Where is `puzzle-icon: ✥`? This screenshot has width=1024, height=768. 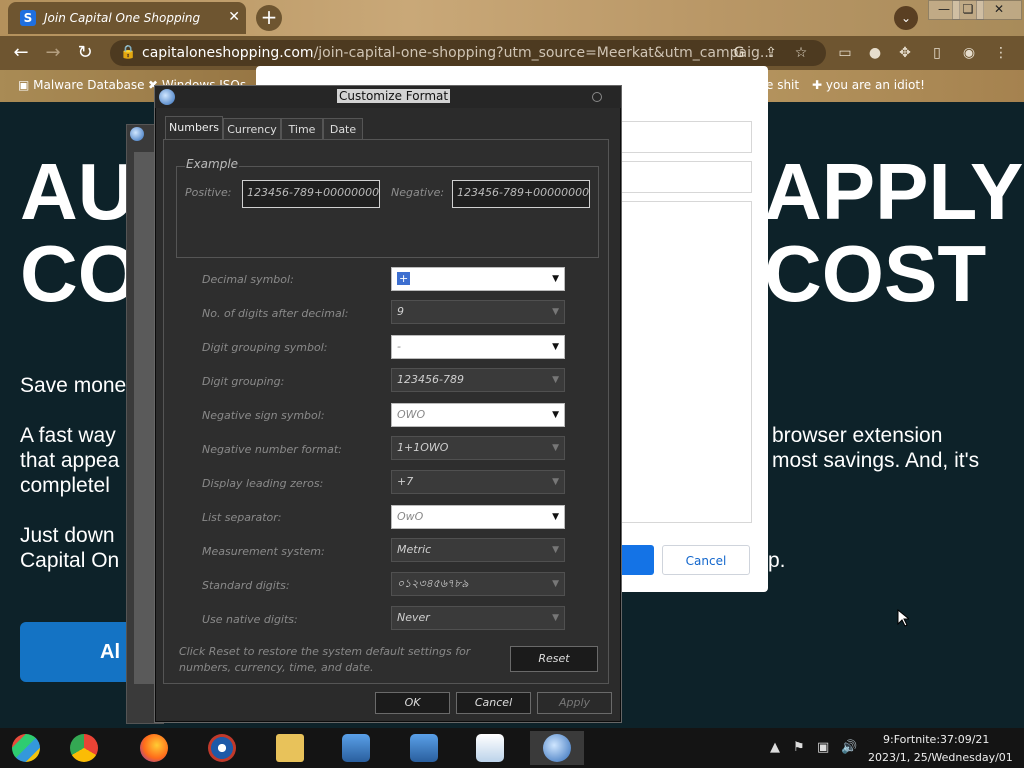
puzzle-icon: ✥ is located at coordinates (905, 53).